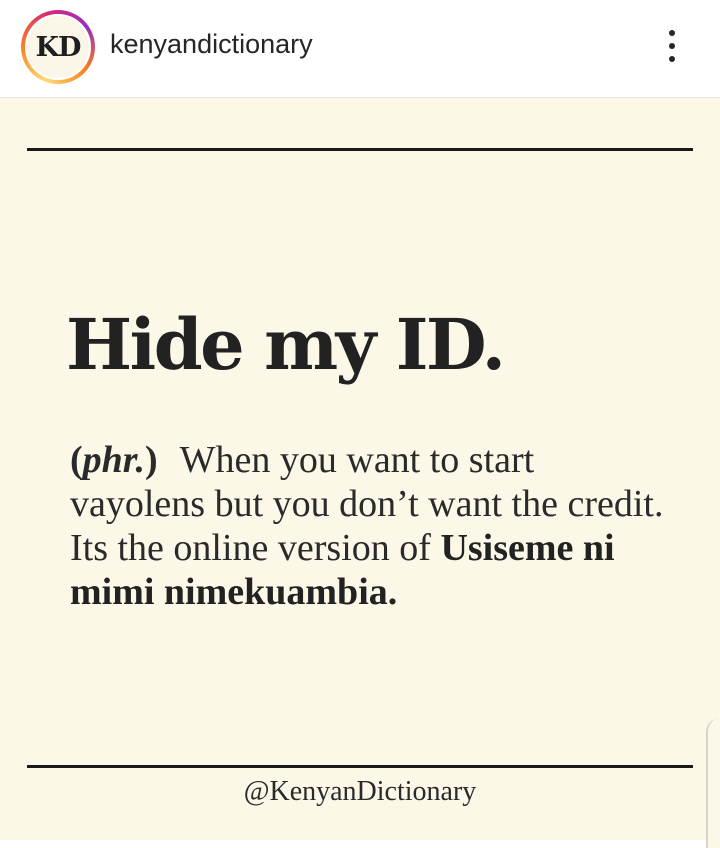 This screenshot has height=848, width=720. What do you see at coordinates (211, 44) in the screenshot?
I see `username-link: kenyandictionary` at bounding box center [211, 44].